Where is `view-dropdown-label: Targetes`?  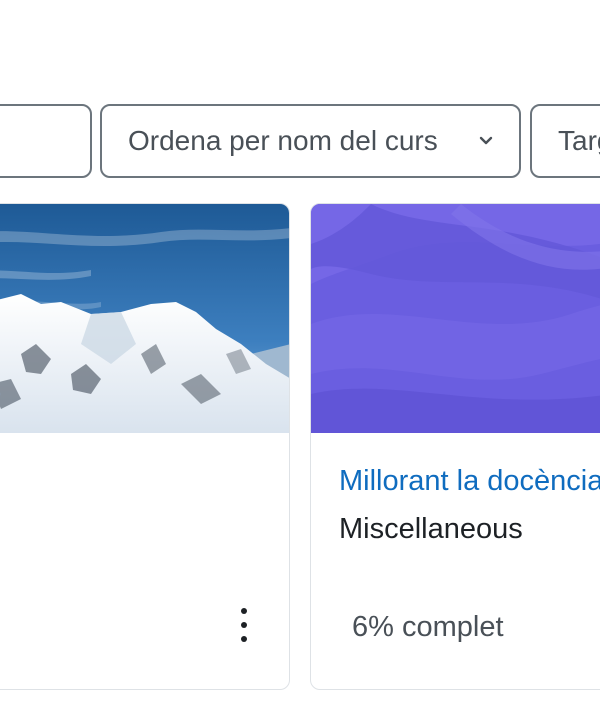 view-dropdown-label: Targetes is located at coordinates (579, 140).